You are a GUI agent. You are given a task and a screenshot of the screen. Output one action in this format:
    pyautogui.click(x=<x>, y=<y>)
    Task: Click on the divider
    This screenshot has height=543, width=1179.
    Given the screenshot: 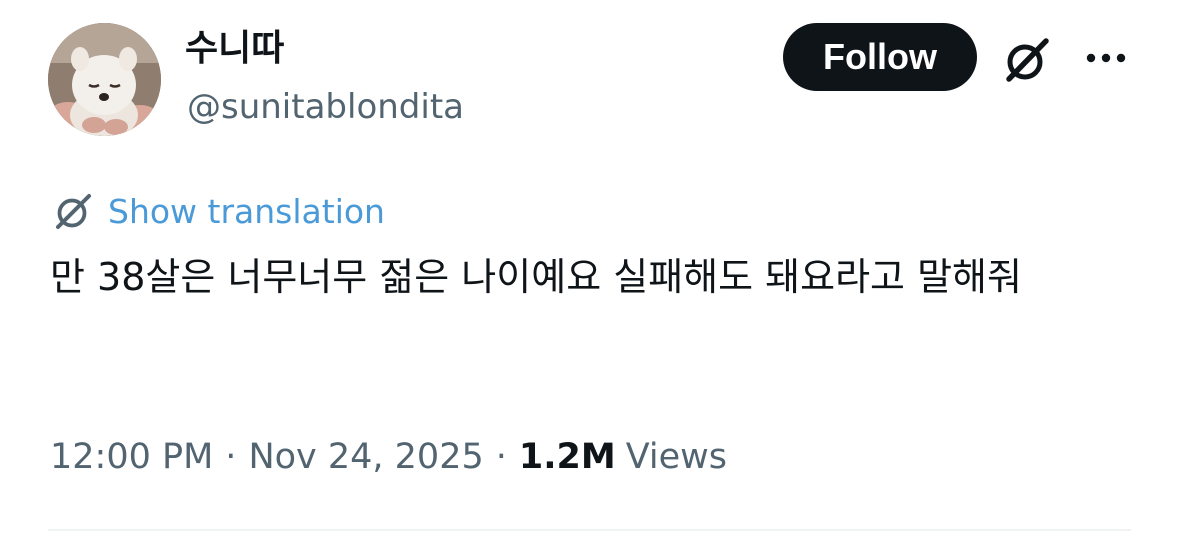 What is the action you would take?
    pyautogui.click(x=589, y=530)
    